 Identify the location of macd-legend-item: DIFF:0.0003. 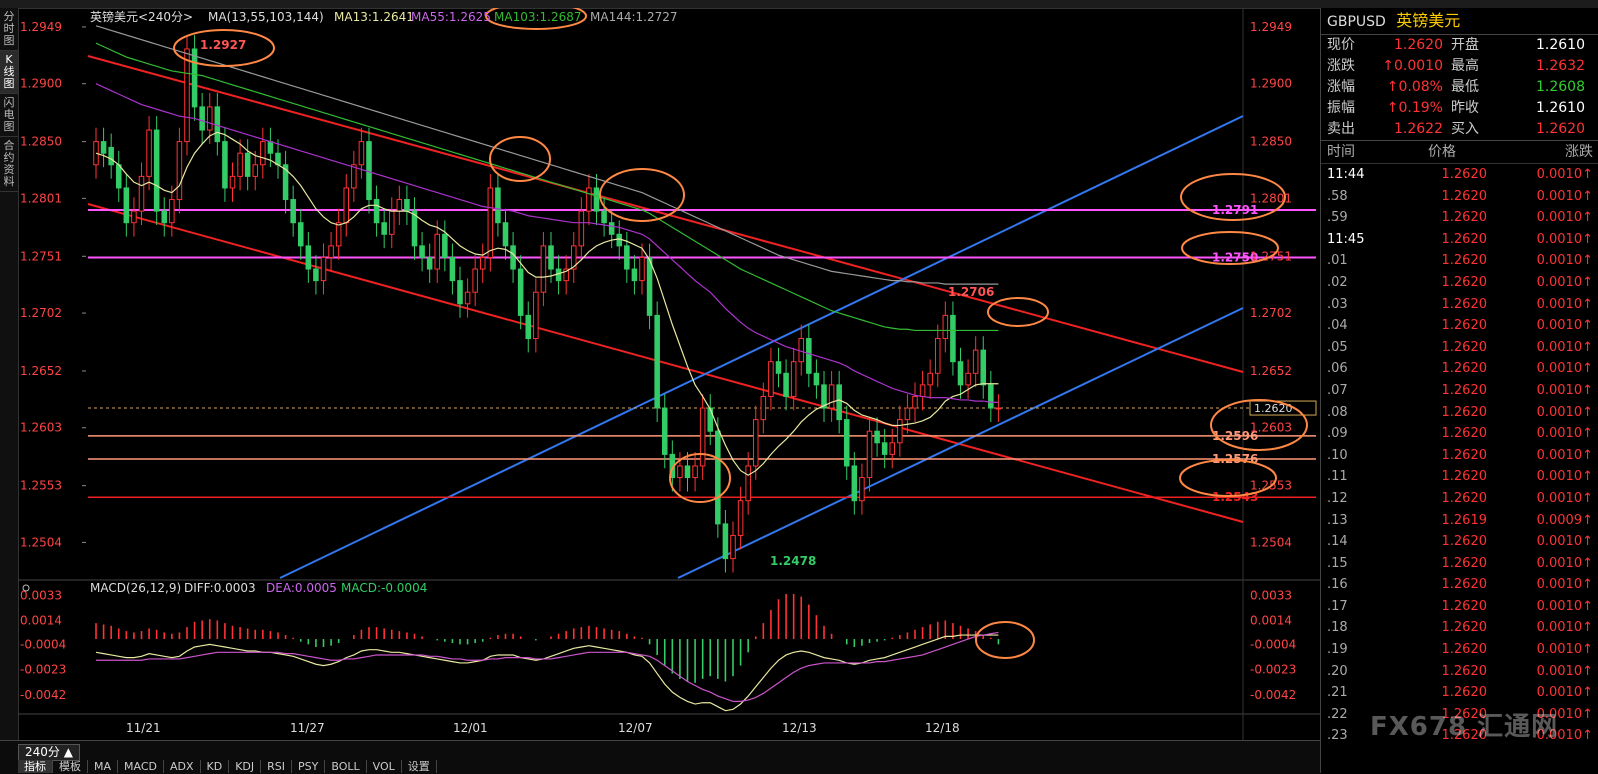
(220, 588).